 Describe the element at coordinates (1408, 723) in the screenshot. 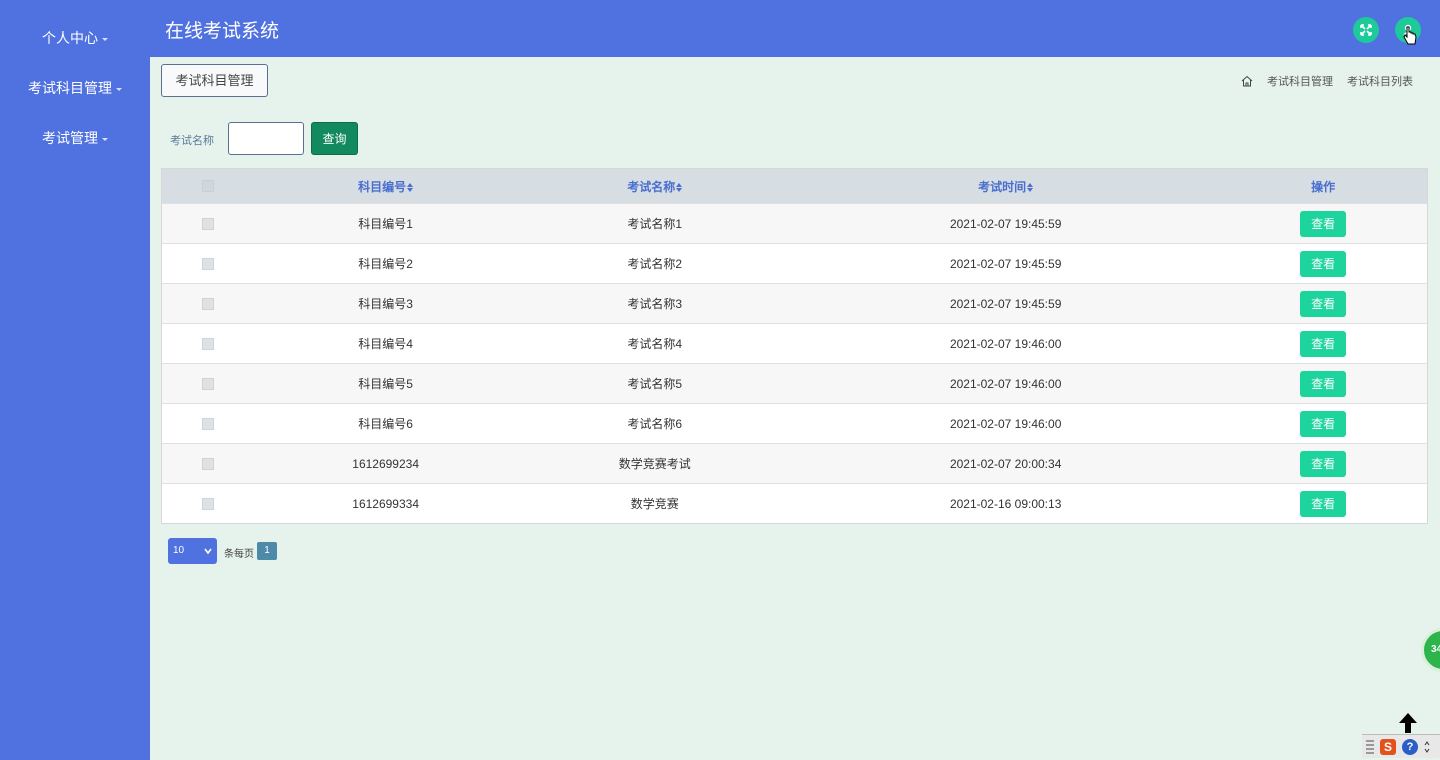

I see `arrow-up-icon` at that location.